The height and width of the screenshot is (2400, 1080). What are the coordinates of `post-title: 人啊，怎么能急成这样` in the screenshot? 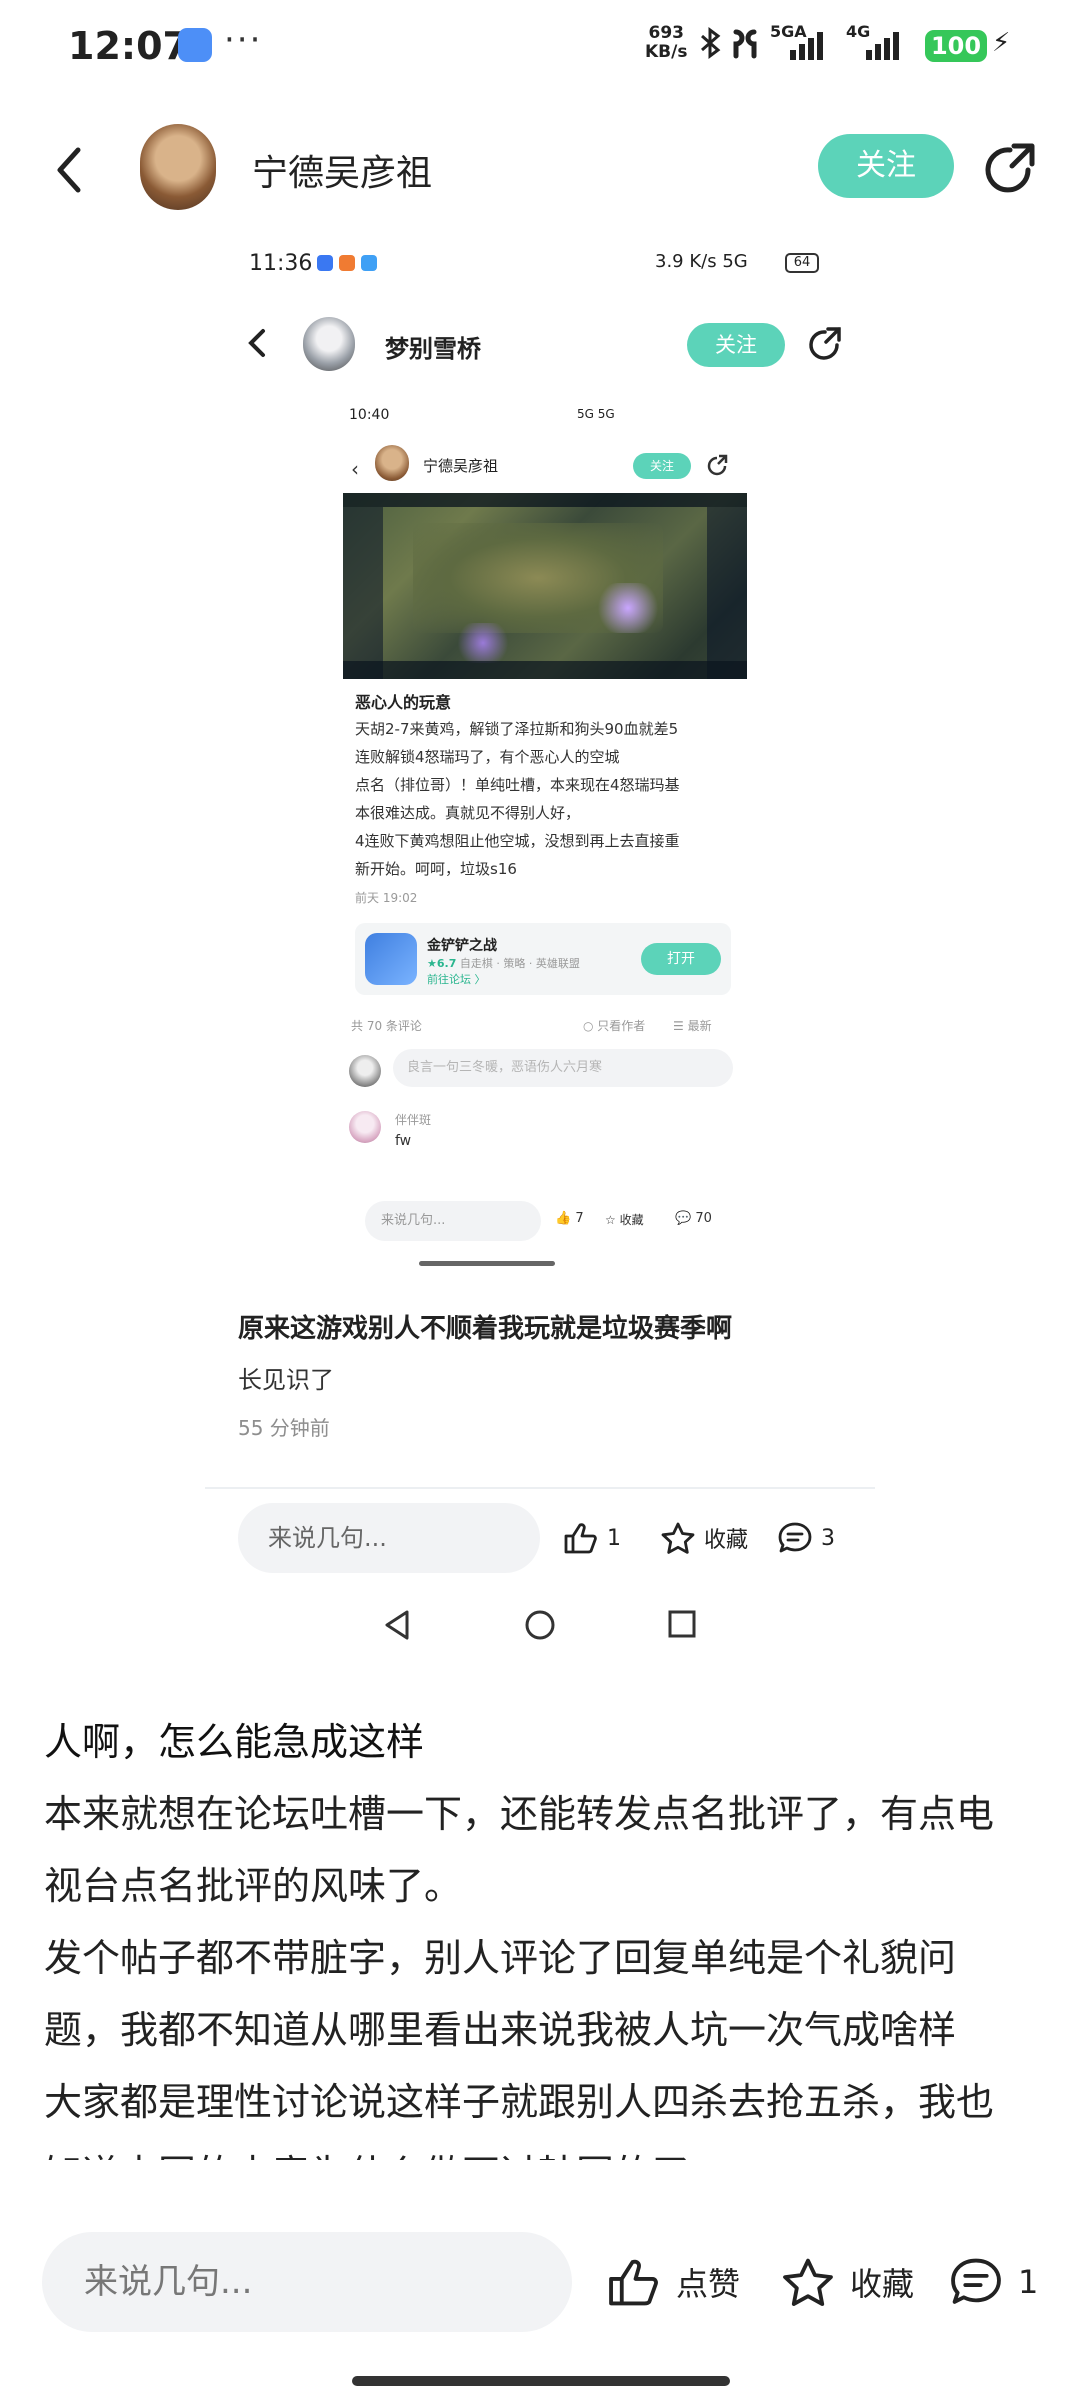 It's located at (234, 1742).